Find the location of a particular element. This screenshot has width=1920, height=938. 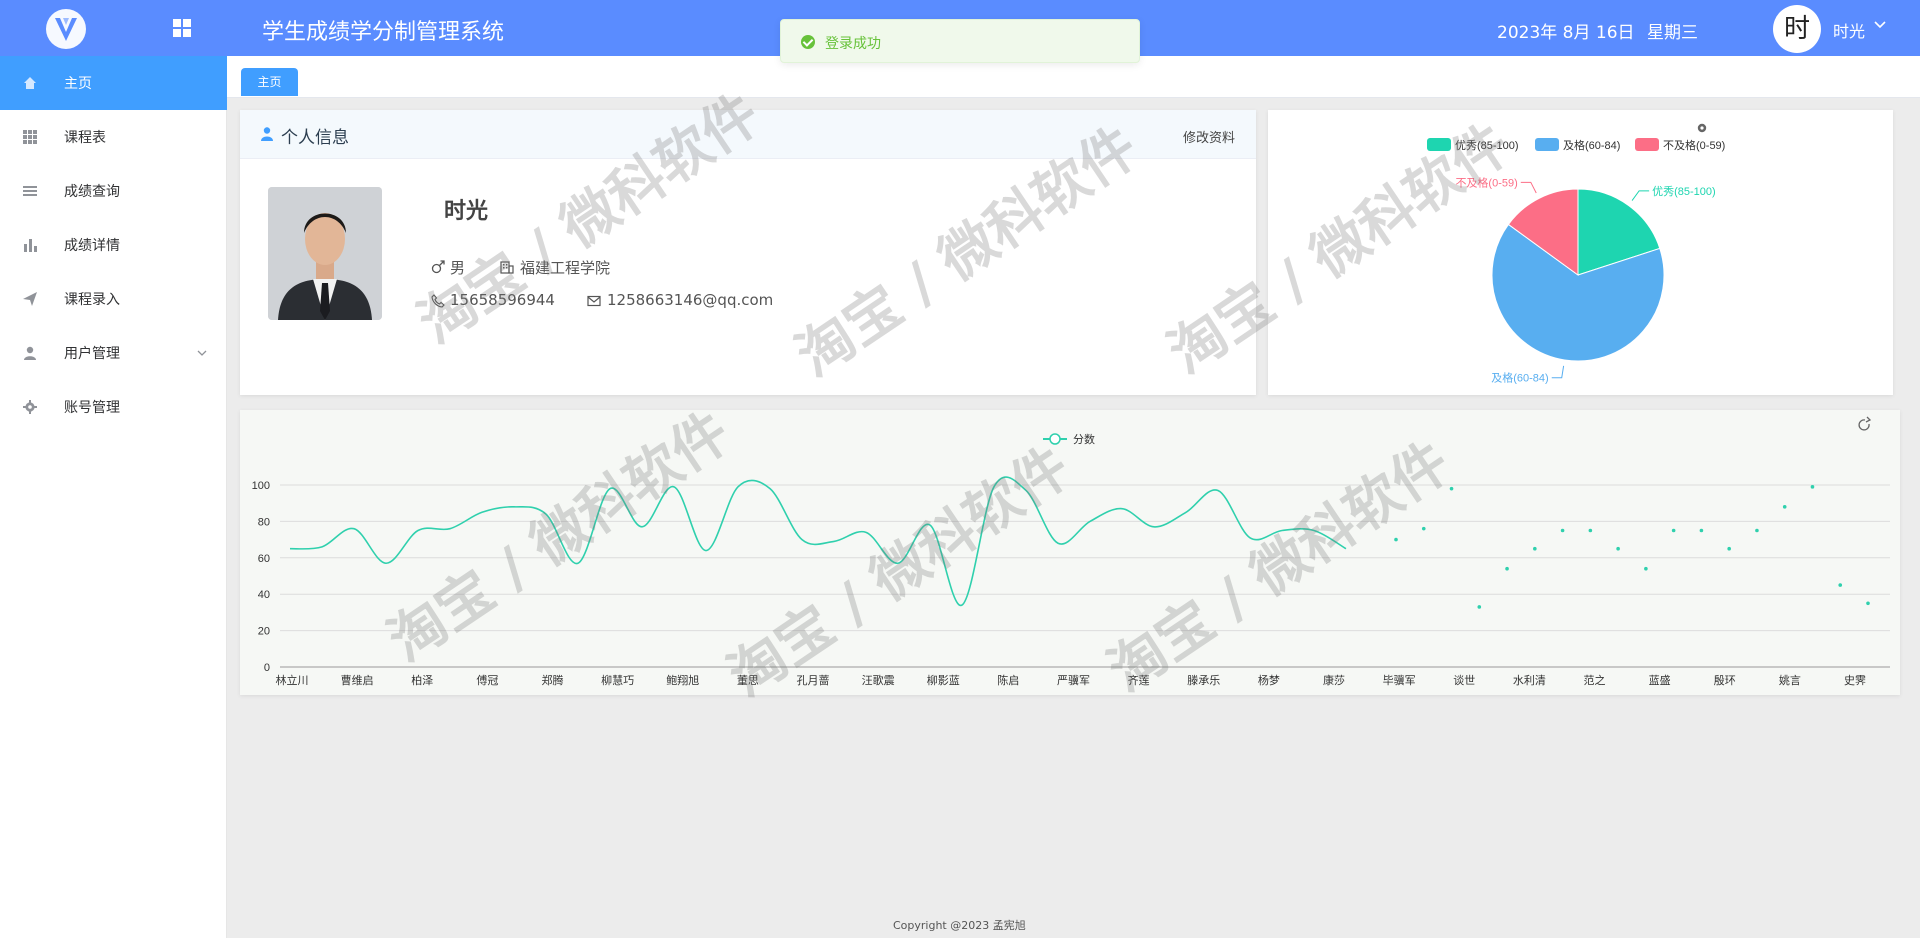

menu-toggle-icon is located at coordinates (182, 28).